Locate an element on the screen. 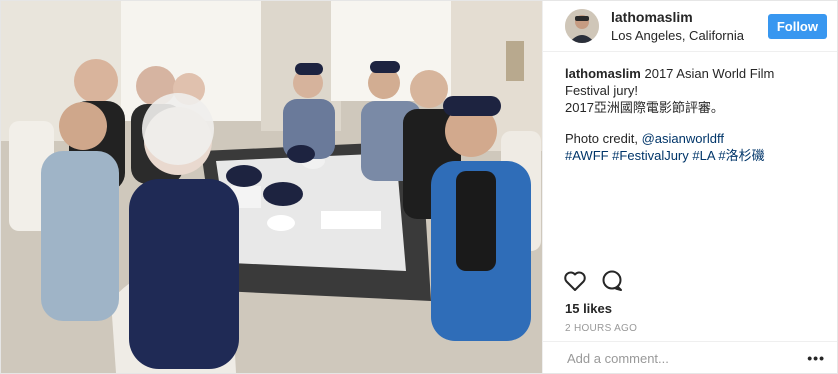 Image resolution: width=838 pixels, height=374 pixels. post-actions is located at coordinates (593, 283).